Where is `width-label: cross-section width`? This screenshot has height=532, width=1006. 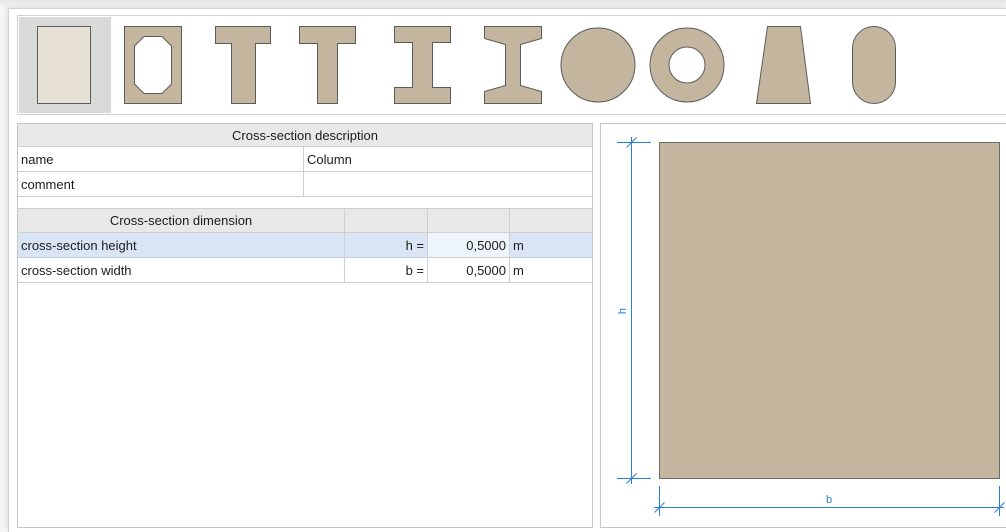 width-label: cross-section width is located at coordinates (181, 270).